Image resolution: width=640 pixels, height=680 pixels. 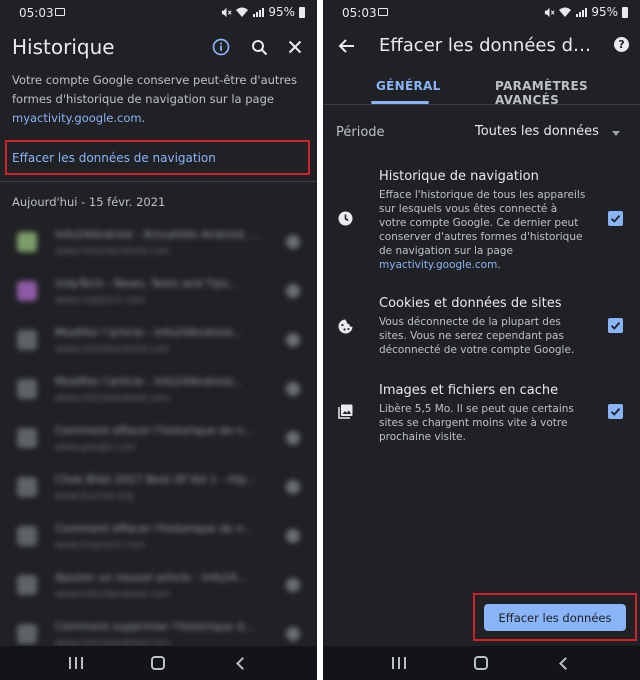 I want to click on tab-advanced-settings: PARAMÈTRES AVANCÉS, so click(x=567, y=93).